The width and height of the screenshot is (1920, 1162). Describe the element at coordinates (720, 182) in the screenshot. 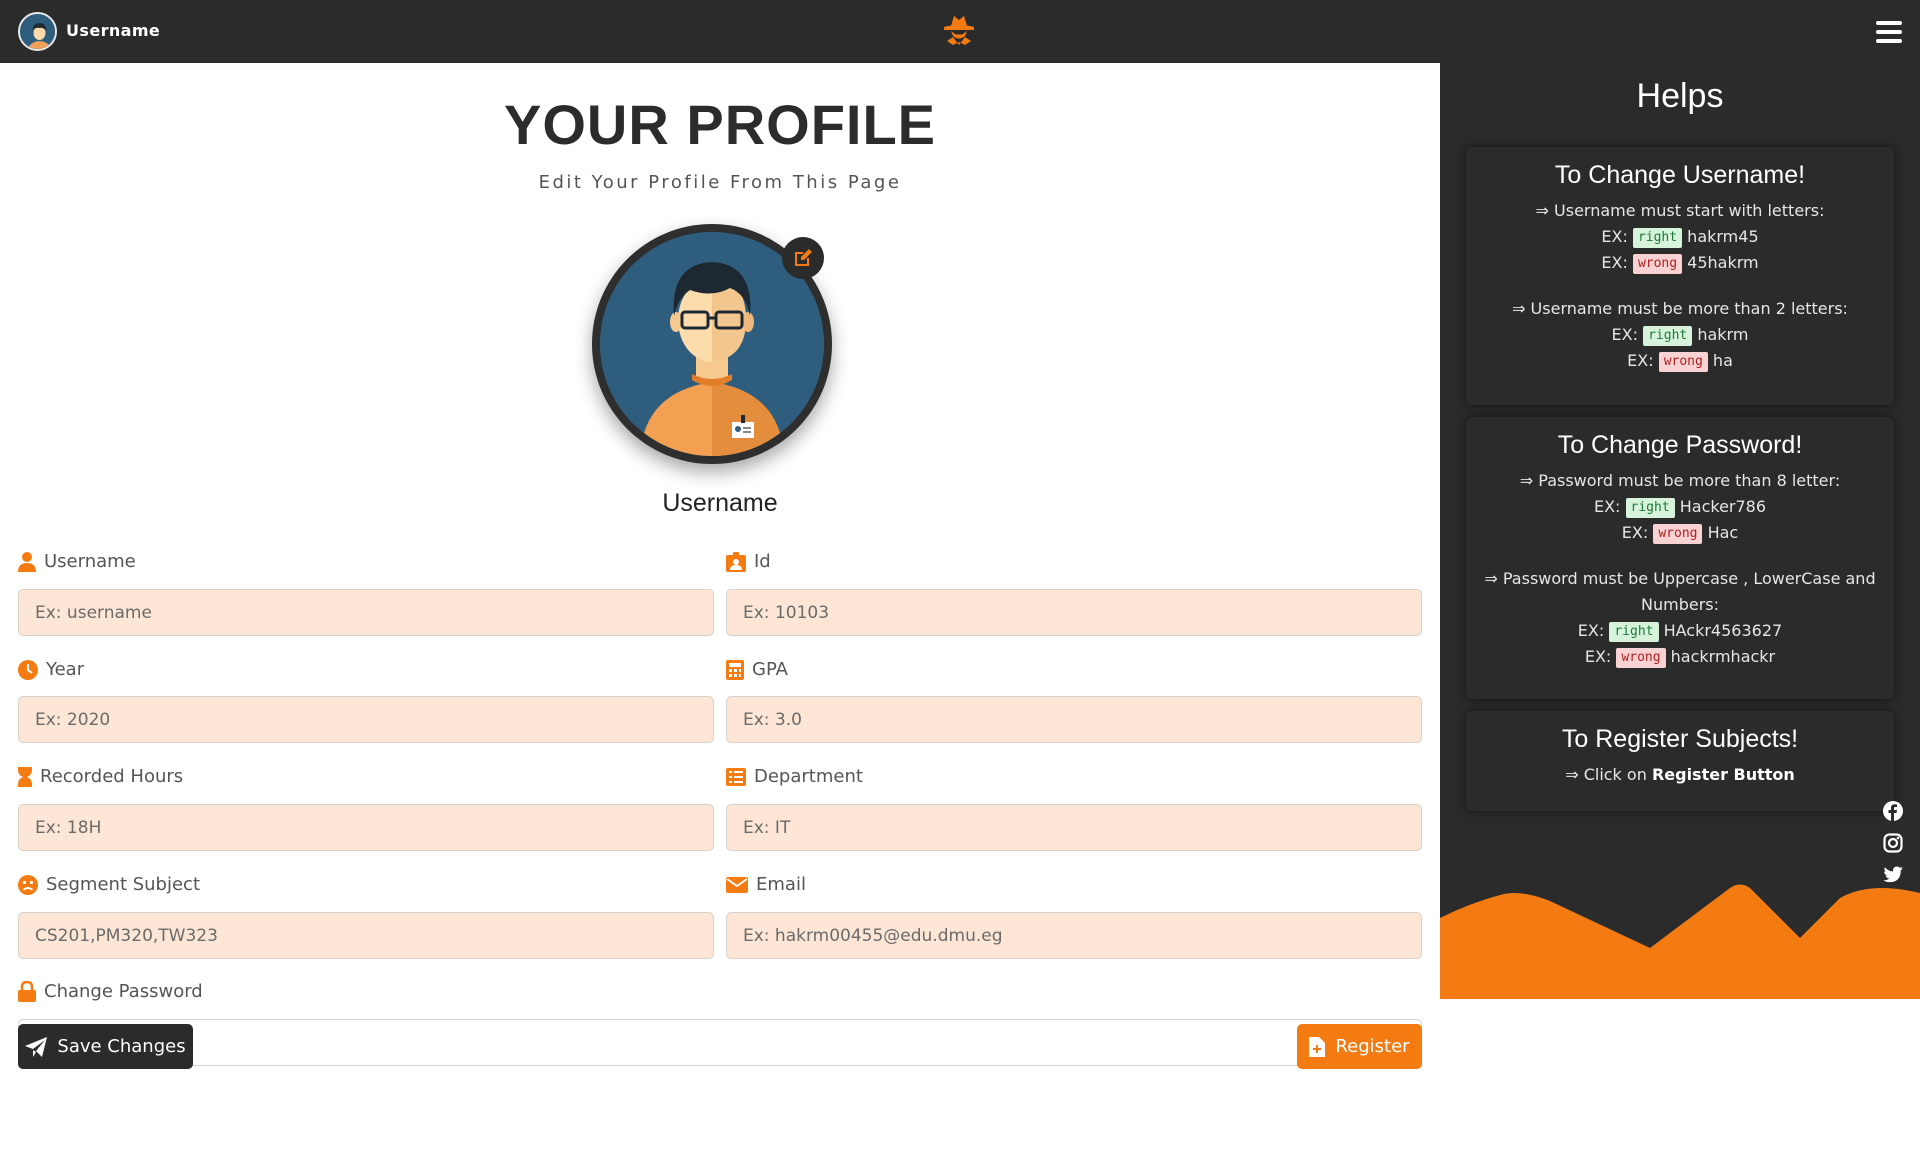

I see `page-subtitle: Edit Your Profile From This Page` at that location.